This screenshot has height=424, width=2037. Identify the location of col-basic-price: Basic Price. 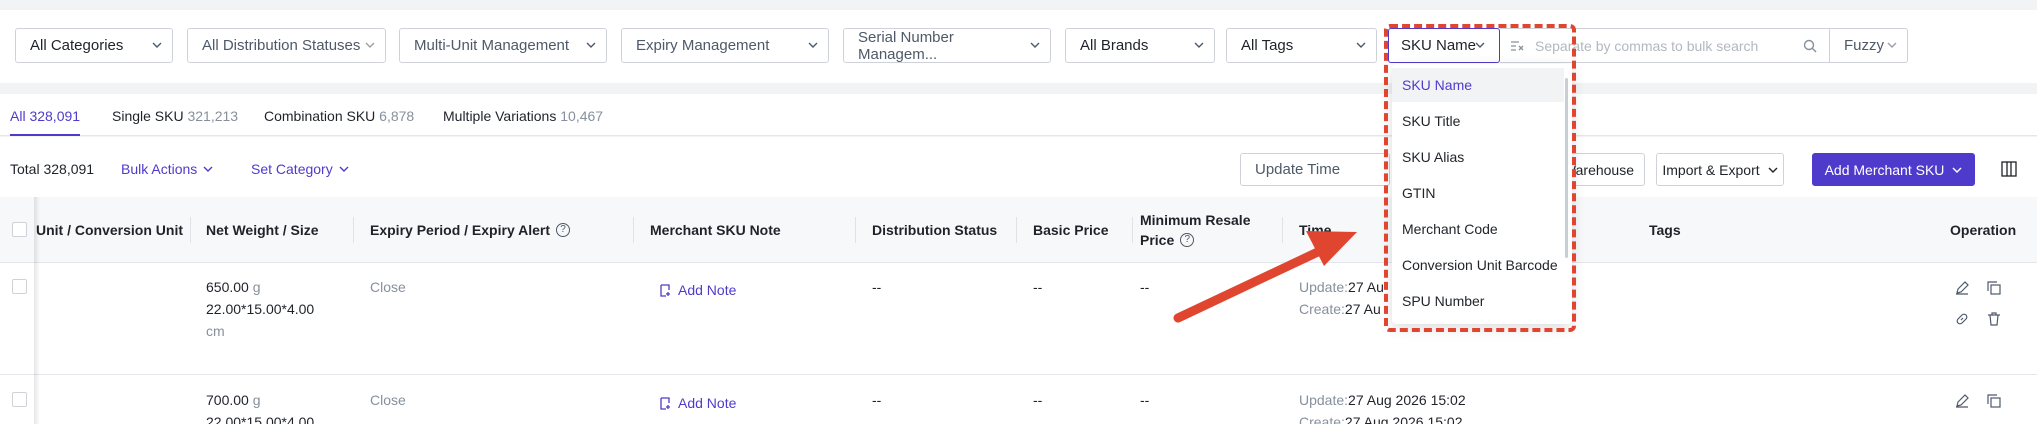
(1083, 230).